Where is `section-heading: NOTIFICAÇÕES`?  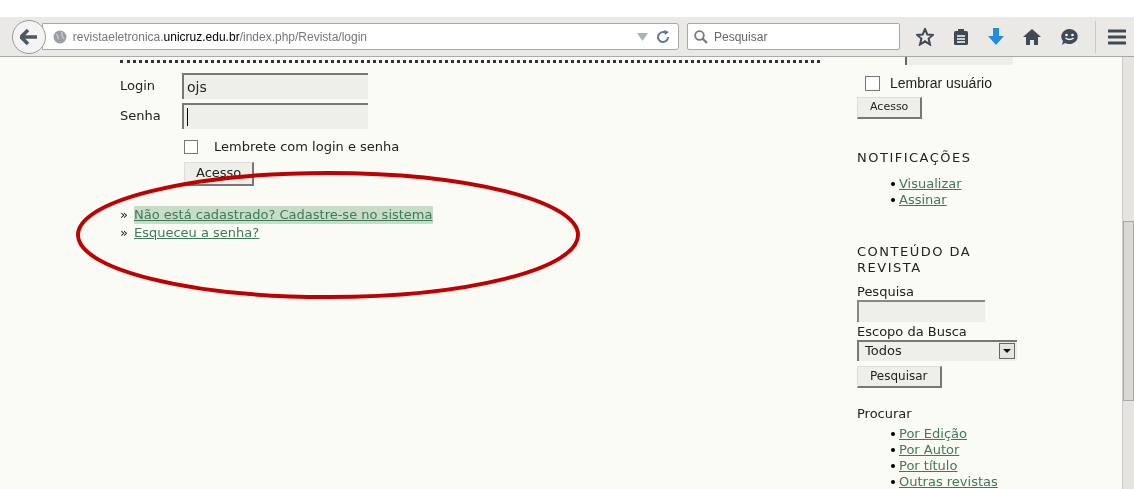 section-heading: NOTIFICAÇÕES is located at coordinates (915, 158).